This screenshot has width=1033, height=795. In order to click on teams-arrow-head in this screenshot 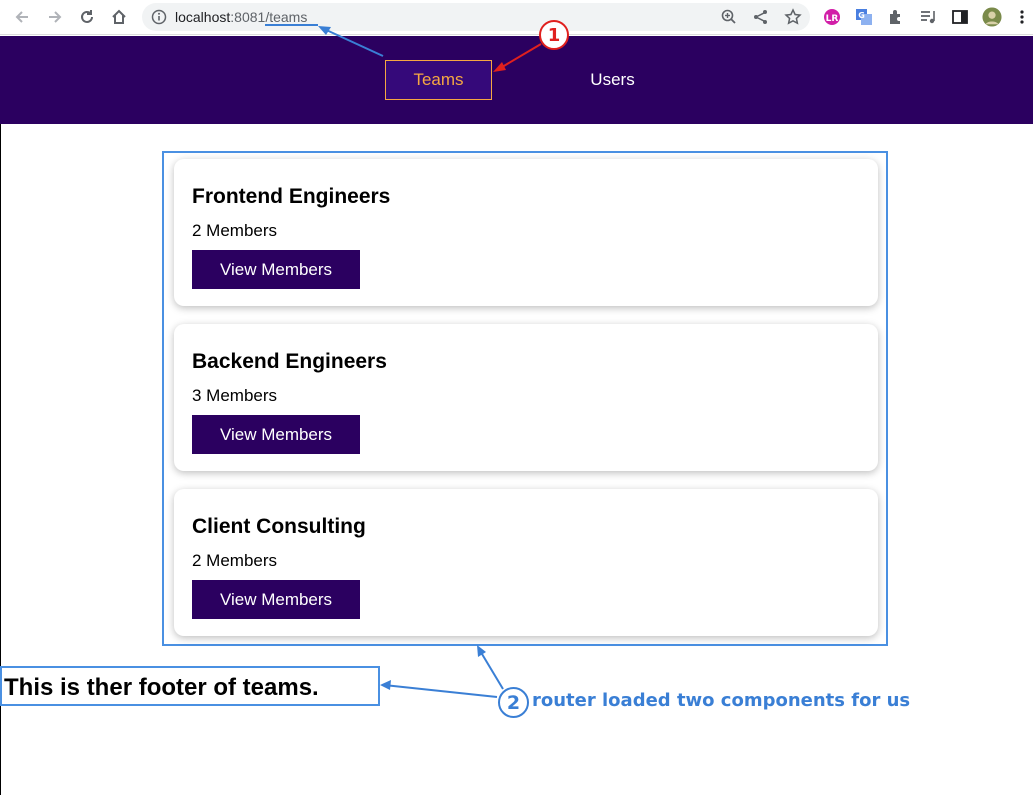, I will do `click(499, 67)`.